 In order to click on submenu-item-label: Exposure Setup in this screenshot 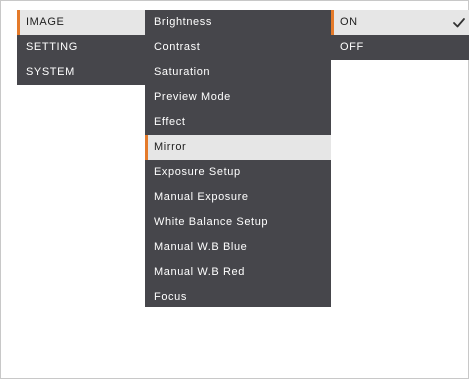, I will do `click(197, 172)`.